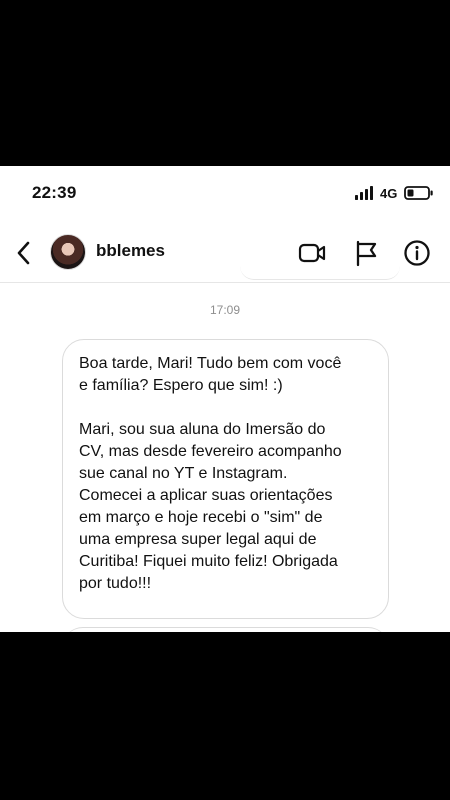 Image resolution: width=450 pixels, height=800 pixels. Describe the element at coordinates (24, 253) in the screenshot. I see `chevron-left-icon` at that location.